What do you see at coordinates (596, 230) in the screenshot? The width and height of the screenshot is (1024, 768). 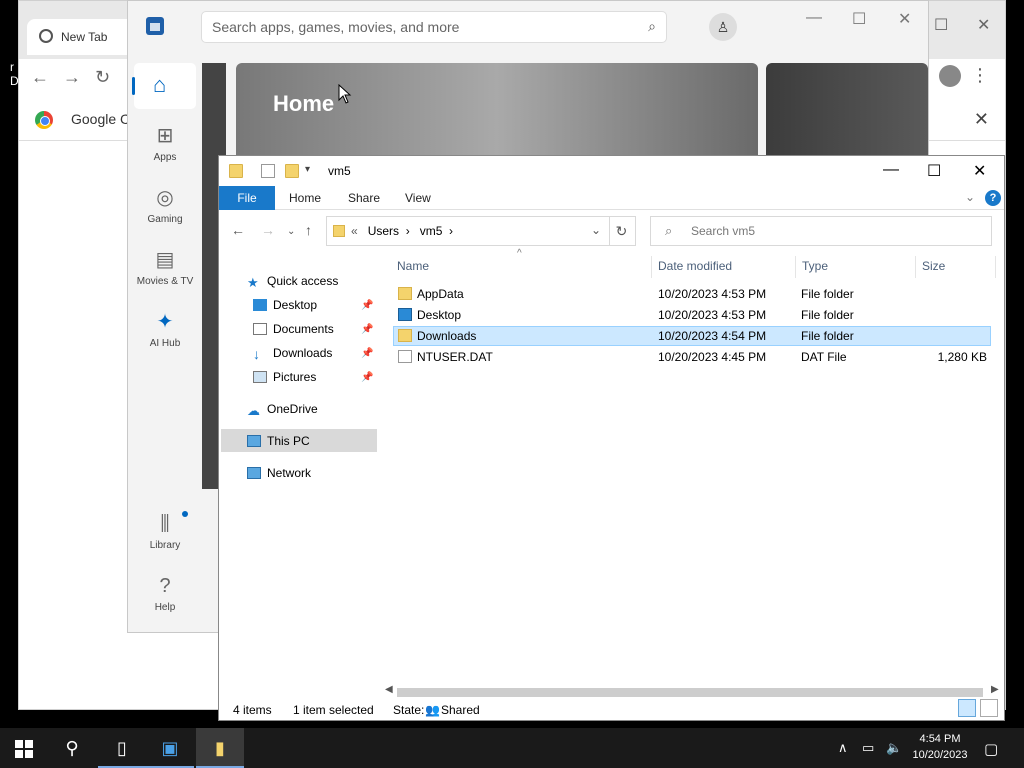 I see `address-dropdown-icon: ⌄` at bounding box center [596, 230].